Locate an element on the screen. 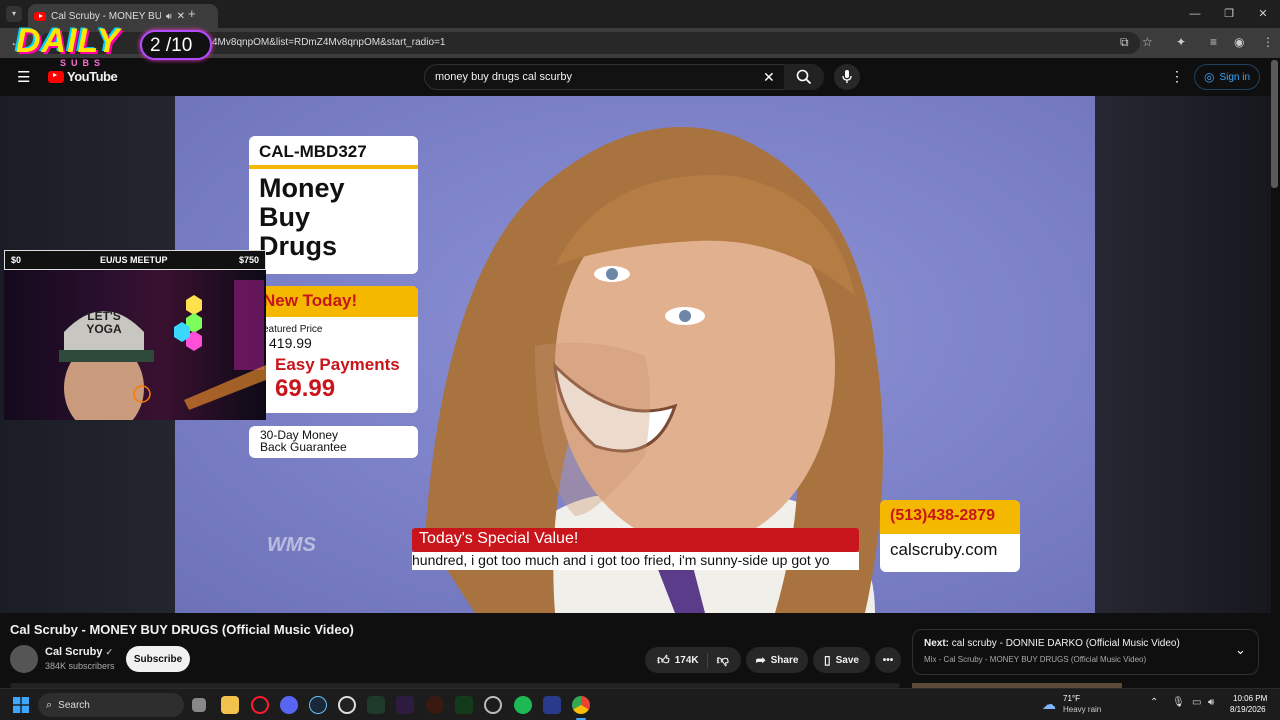 The image size is (1280, 720). share-button: ➦ Share is located at coordinates (777, 660).